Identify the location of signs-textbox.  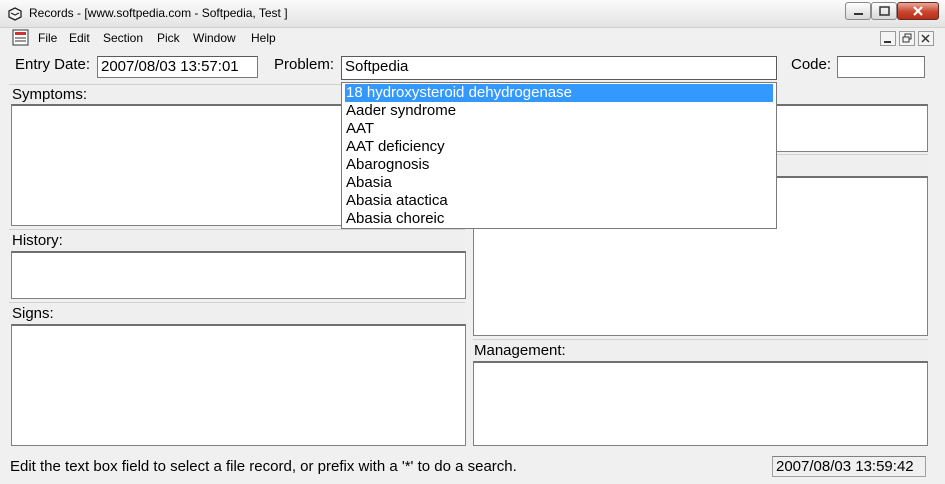
(238, 385).